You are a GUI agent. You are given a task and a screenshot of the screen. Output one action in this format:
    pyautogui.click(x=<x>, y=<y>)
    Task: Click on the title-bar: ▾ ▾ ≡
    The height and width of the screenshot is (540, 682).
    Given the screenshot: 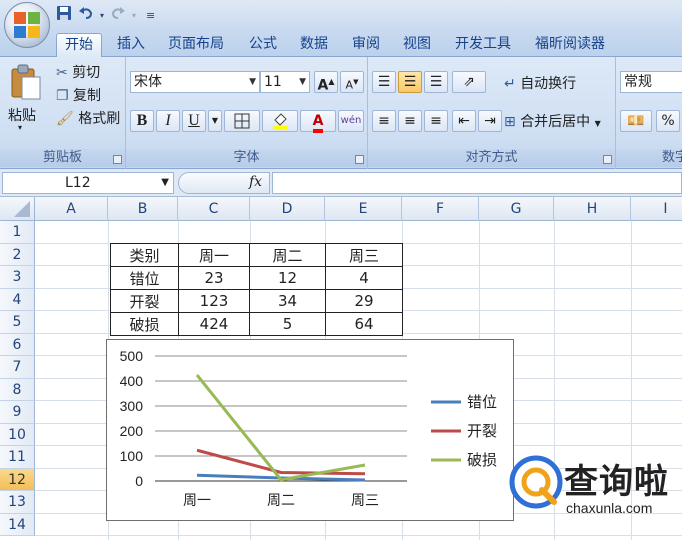 What is the action you would take?
    pyautogui.click(x=341, y=15)
    